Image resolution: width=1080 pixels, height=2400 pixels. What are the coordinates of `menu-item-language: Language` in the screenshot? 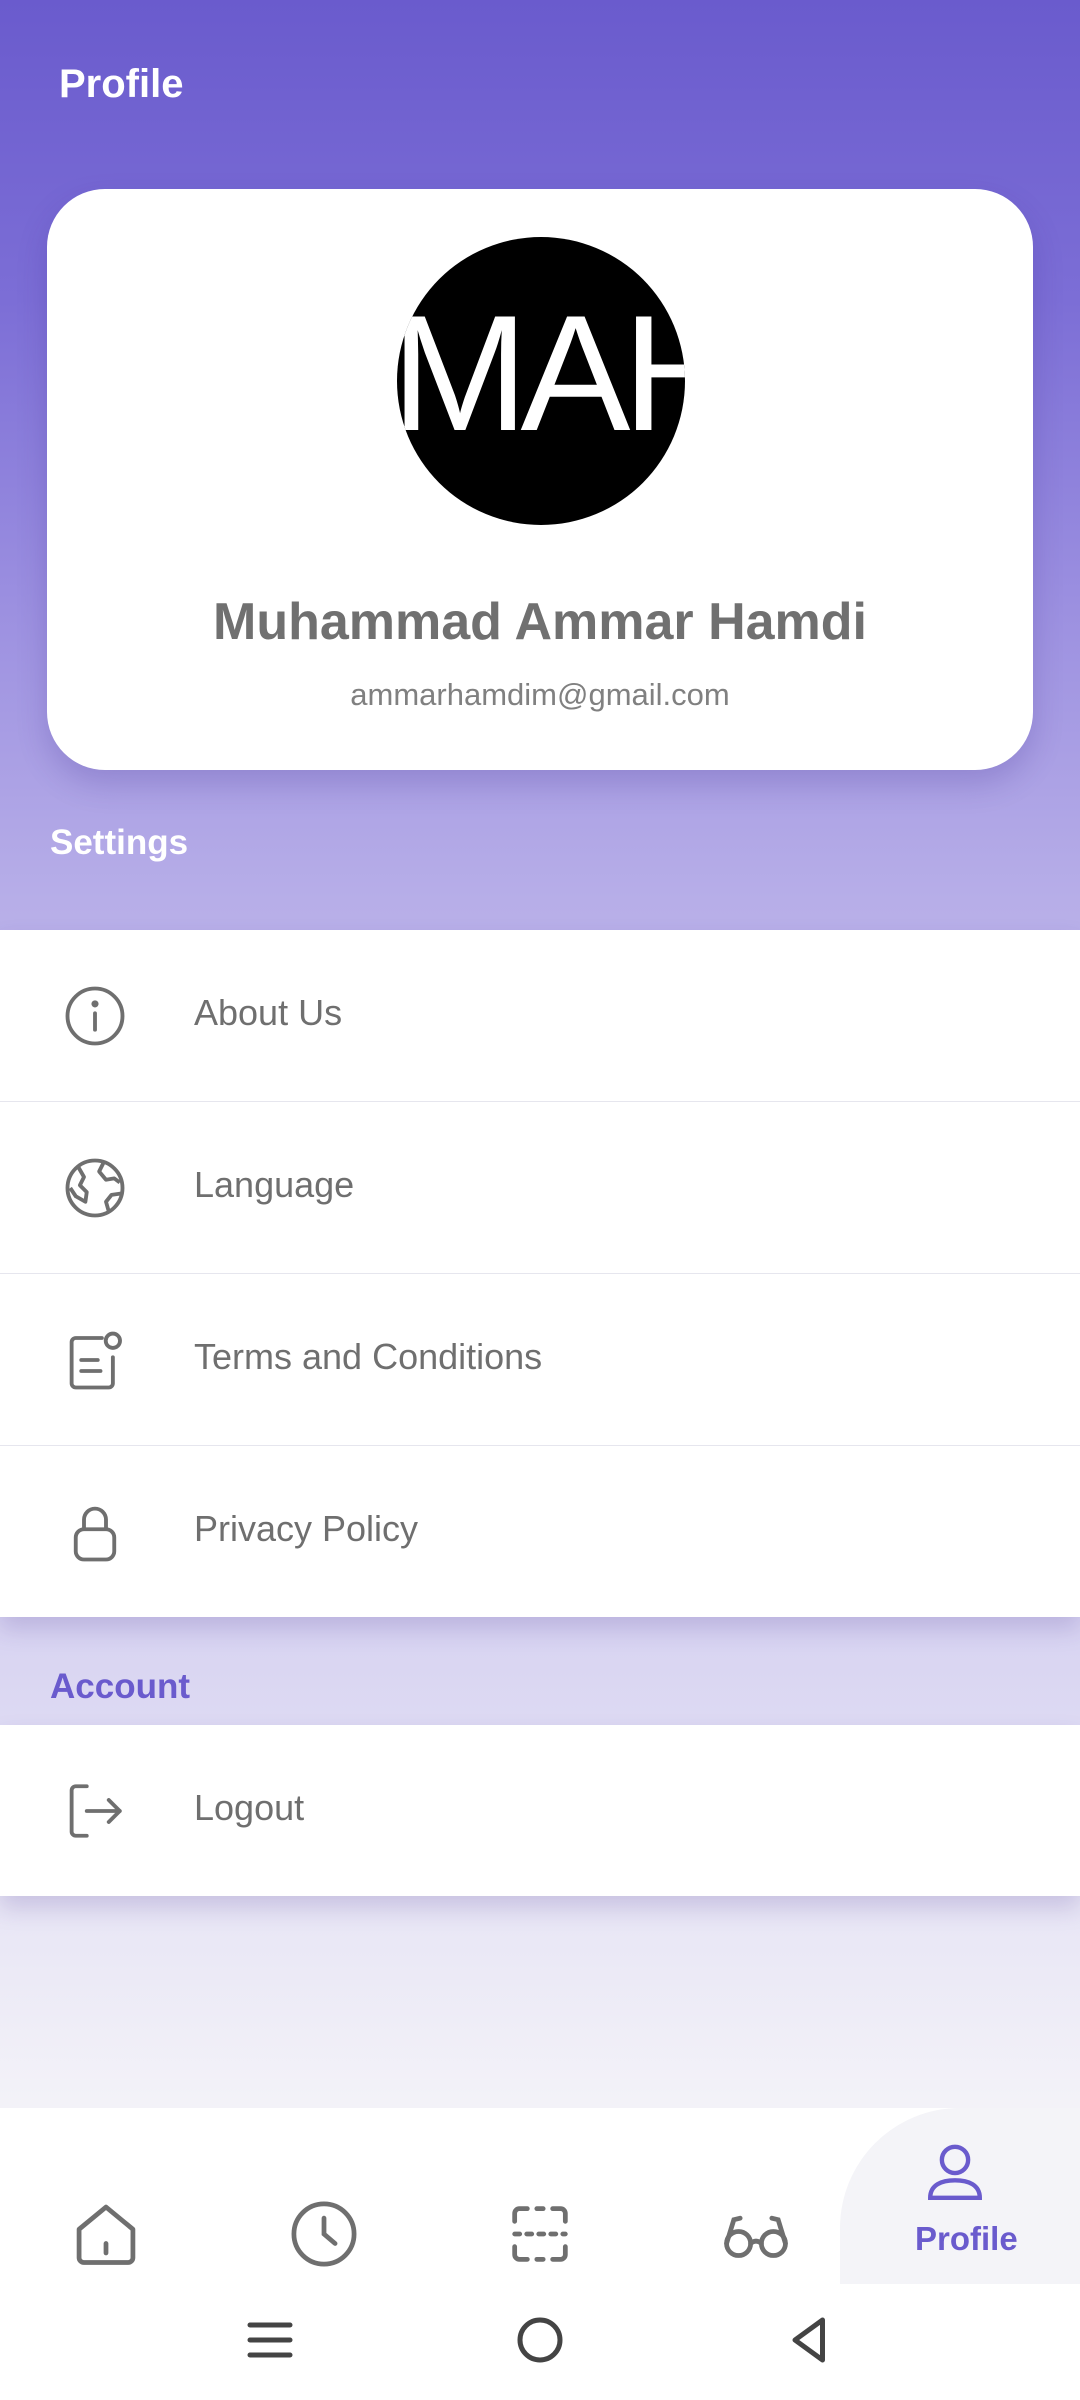 It's located at (540, 1188).